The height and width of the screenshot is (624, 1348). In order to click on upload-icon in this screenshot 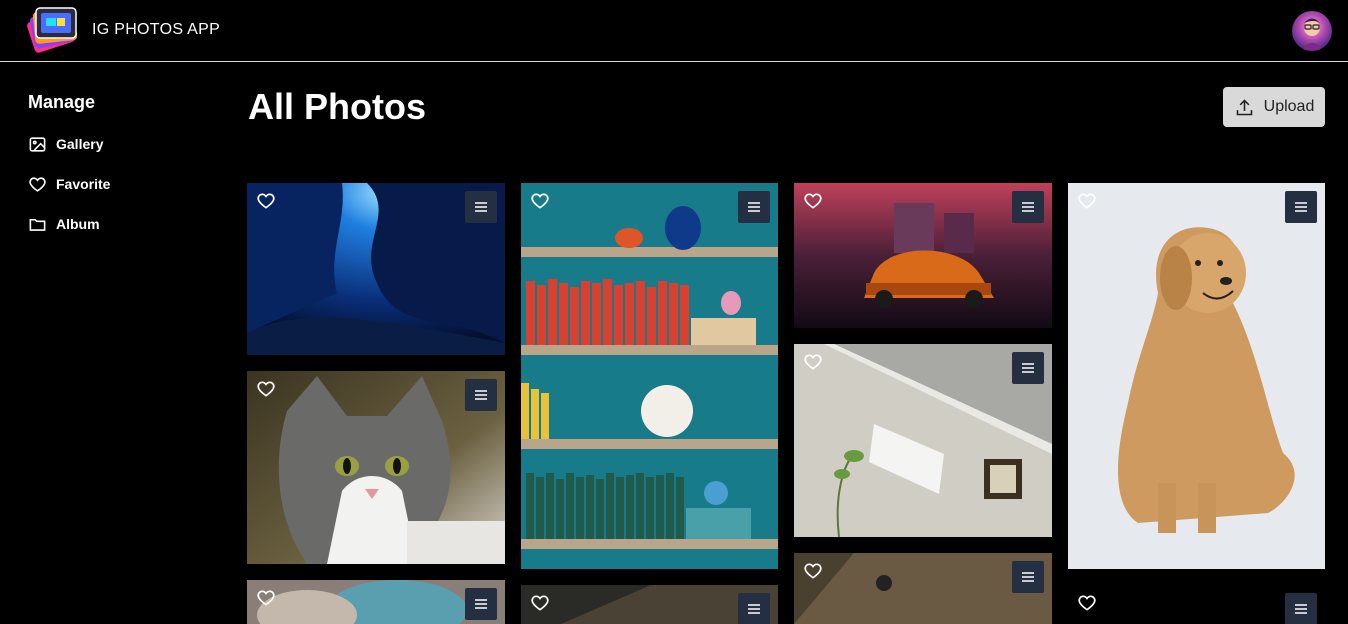, I will do `click(1244, 106)`.